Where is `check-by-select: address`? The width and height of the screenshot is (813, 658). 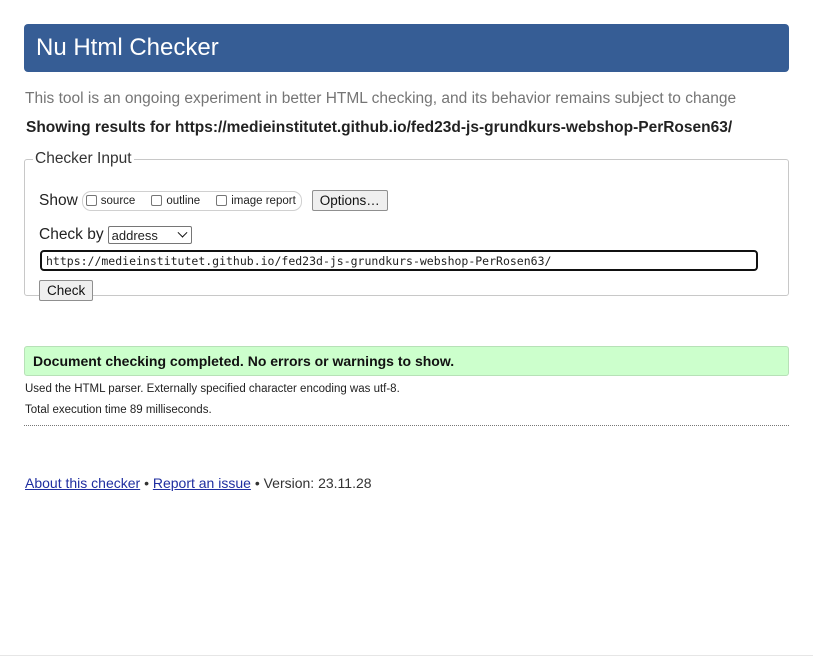 check-by-select: address is located at coordinates (149, 235).